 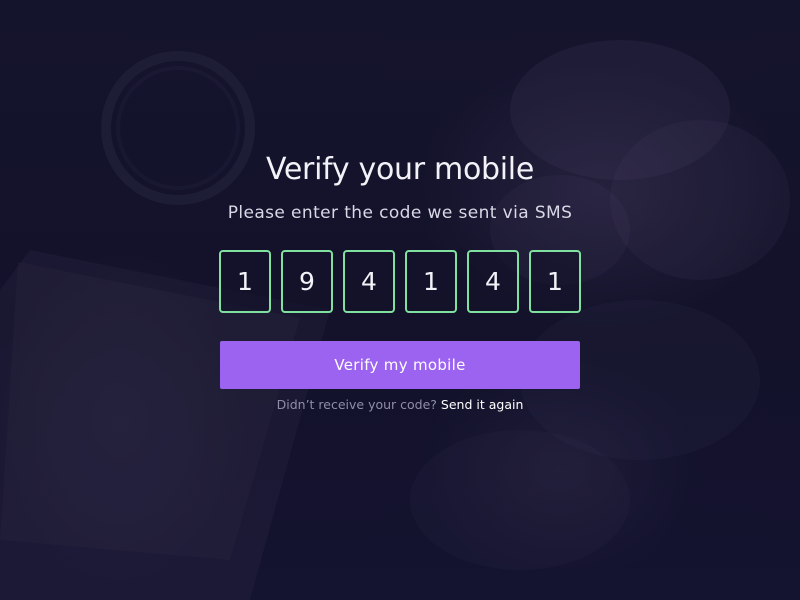 I want to click on resend-row: Didn’t receive your code? Send it again, so click(x=400, y=404).